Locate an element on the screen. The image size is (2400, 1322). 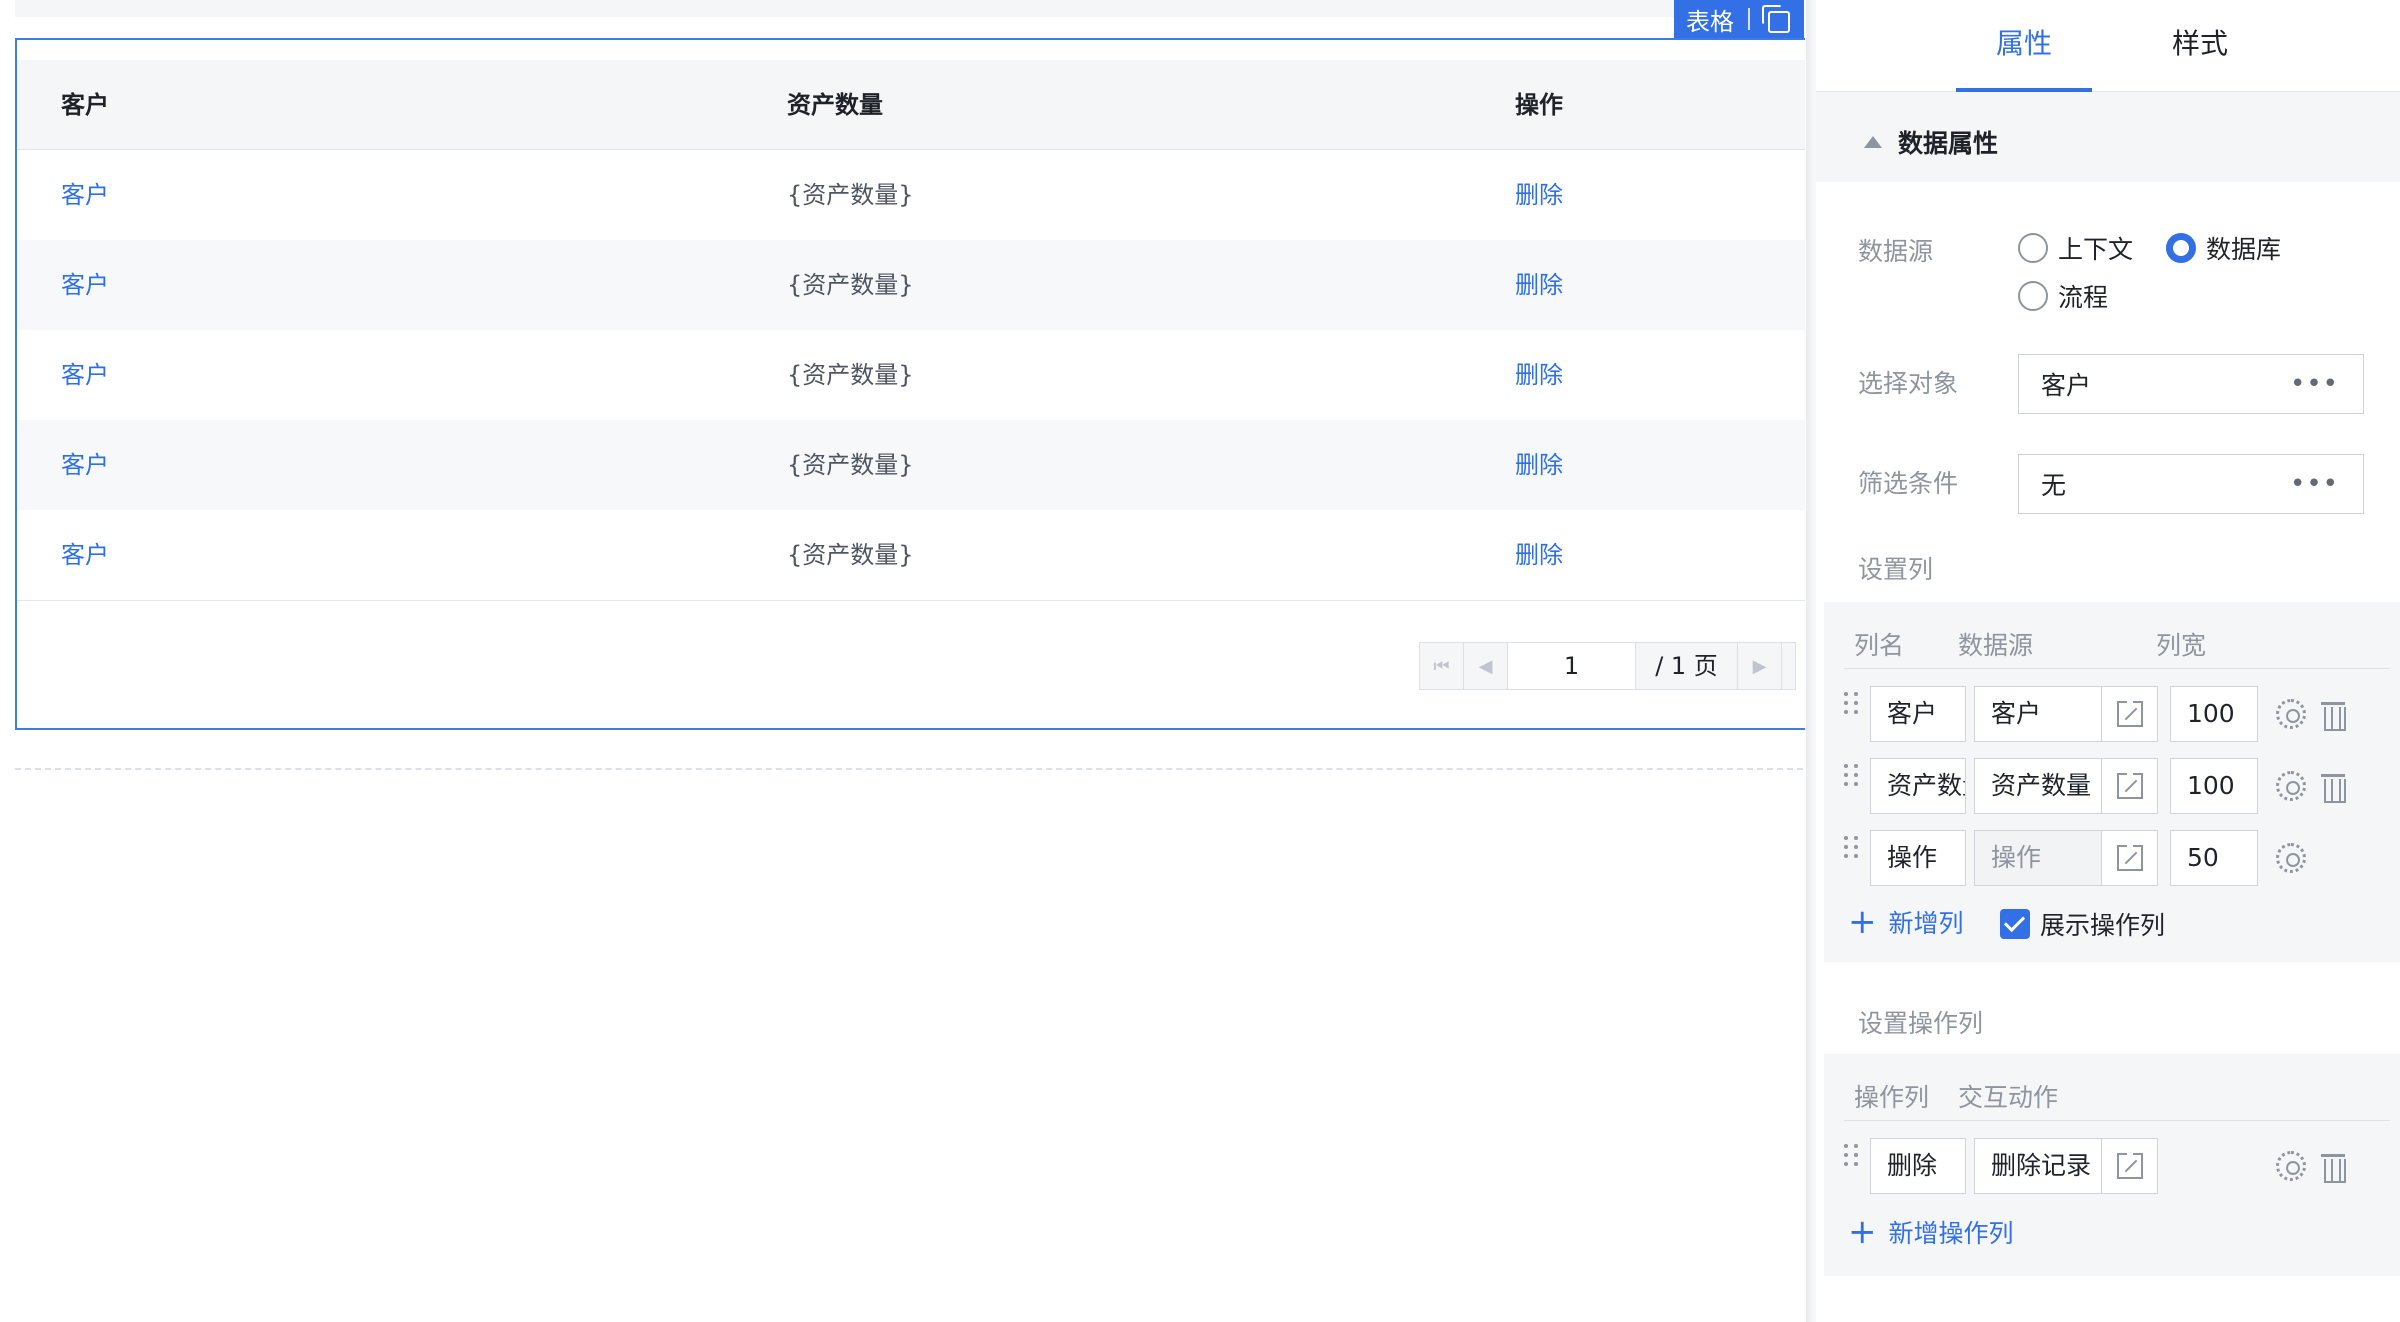
first-page-button: ⏮ is located at coordinates (1442, 666).